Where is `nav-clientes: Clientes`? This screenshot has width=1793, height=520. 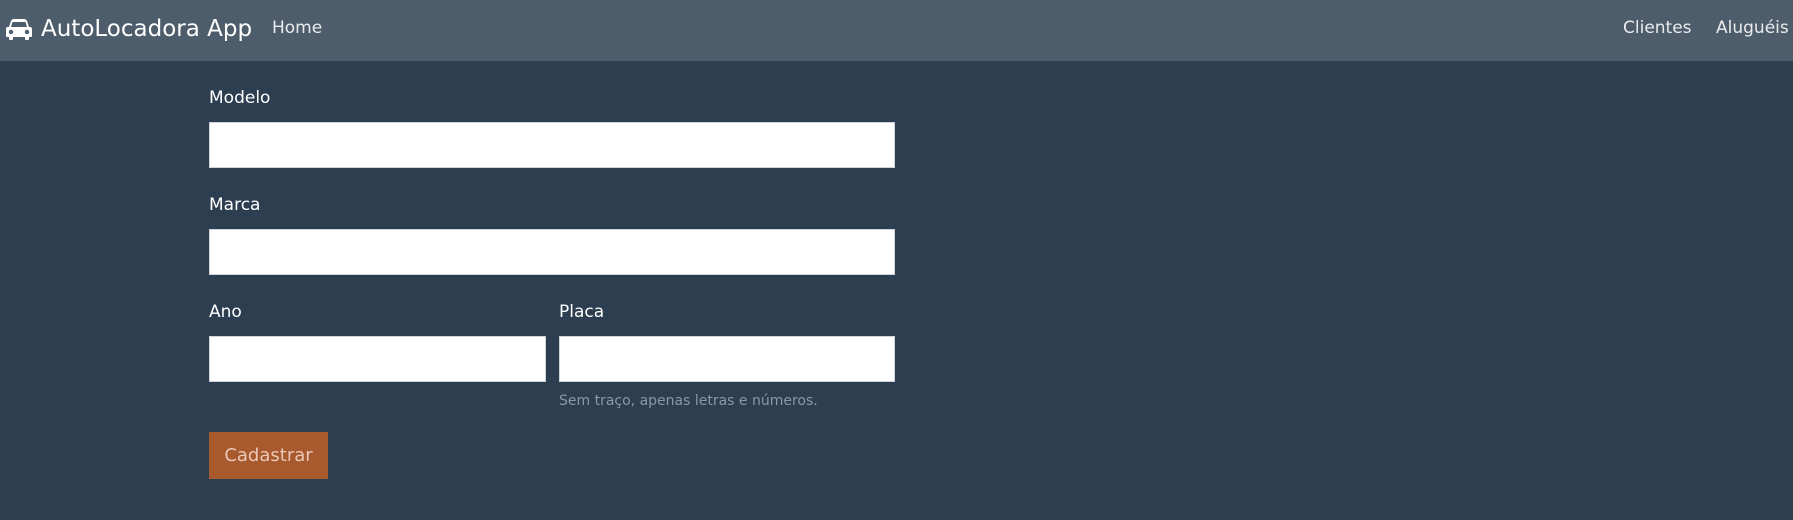 nav-clientes: Clientes is located at coordinates (1657, 28).